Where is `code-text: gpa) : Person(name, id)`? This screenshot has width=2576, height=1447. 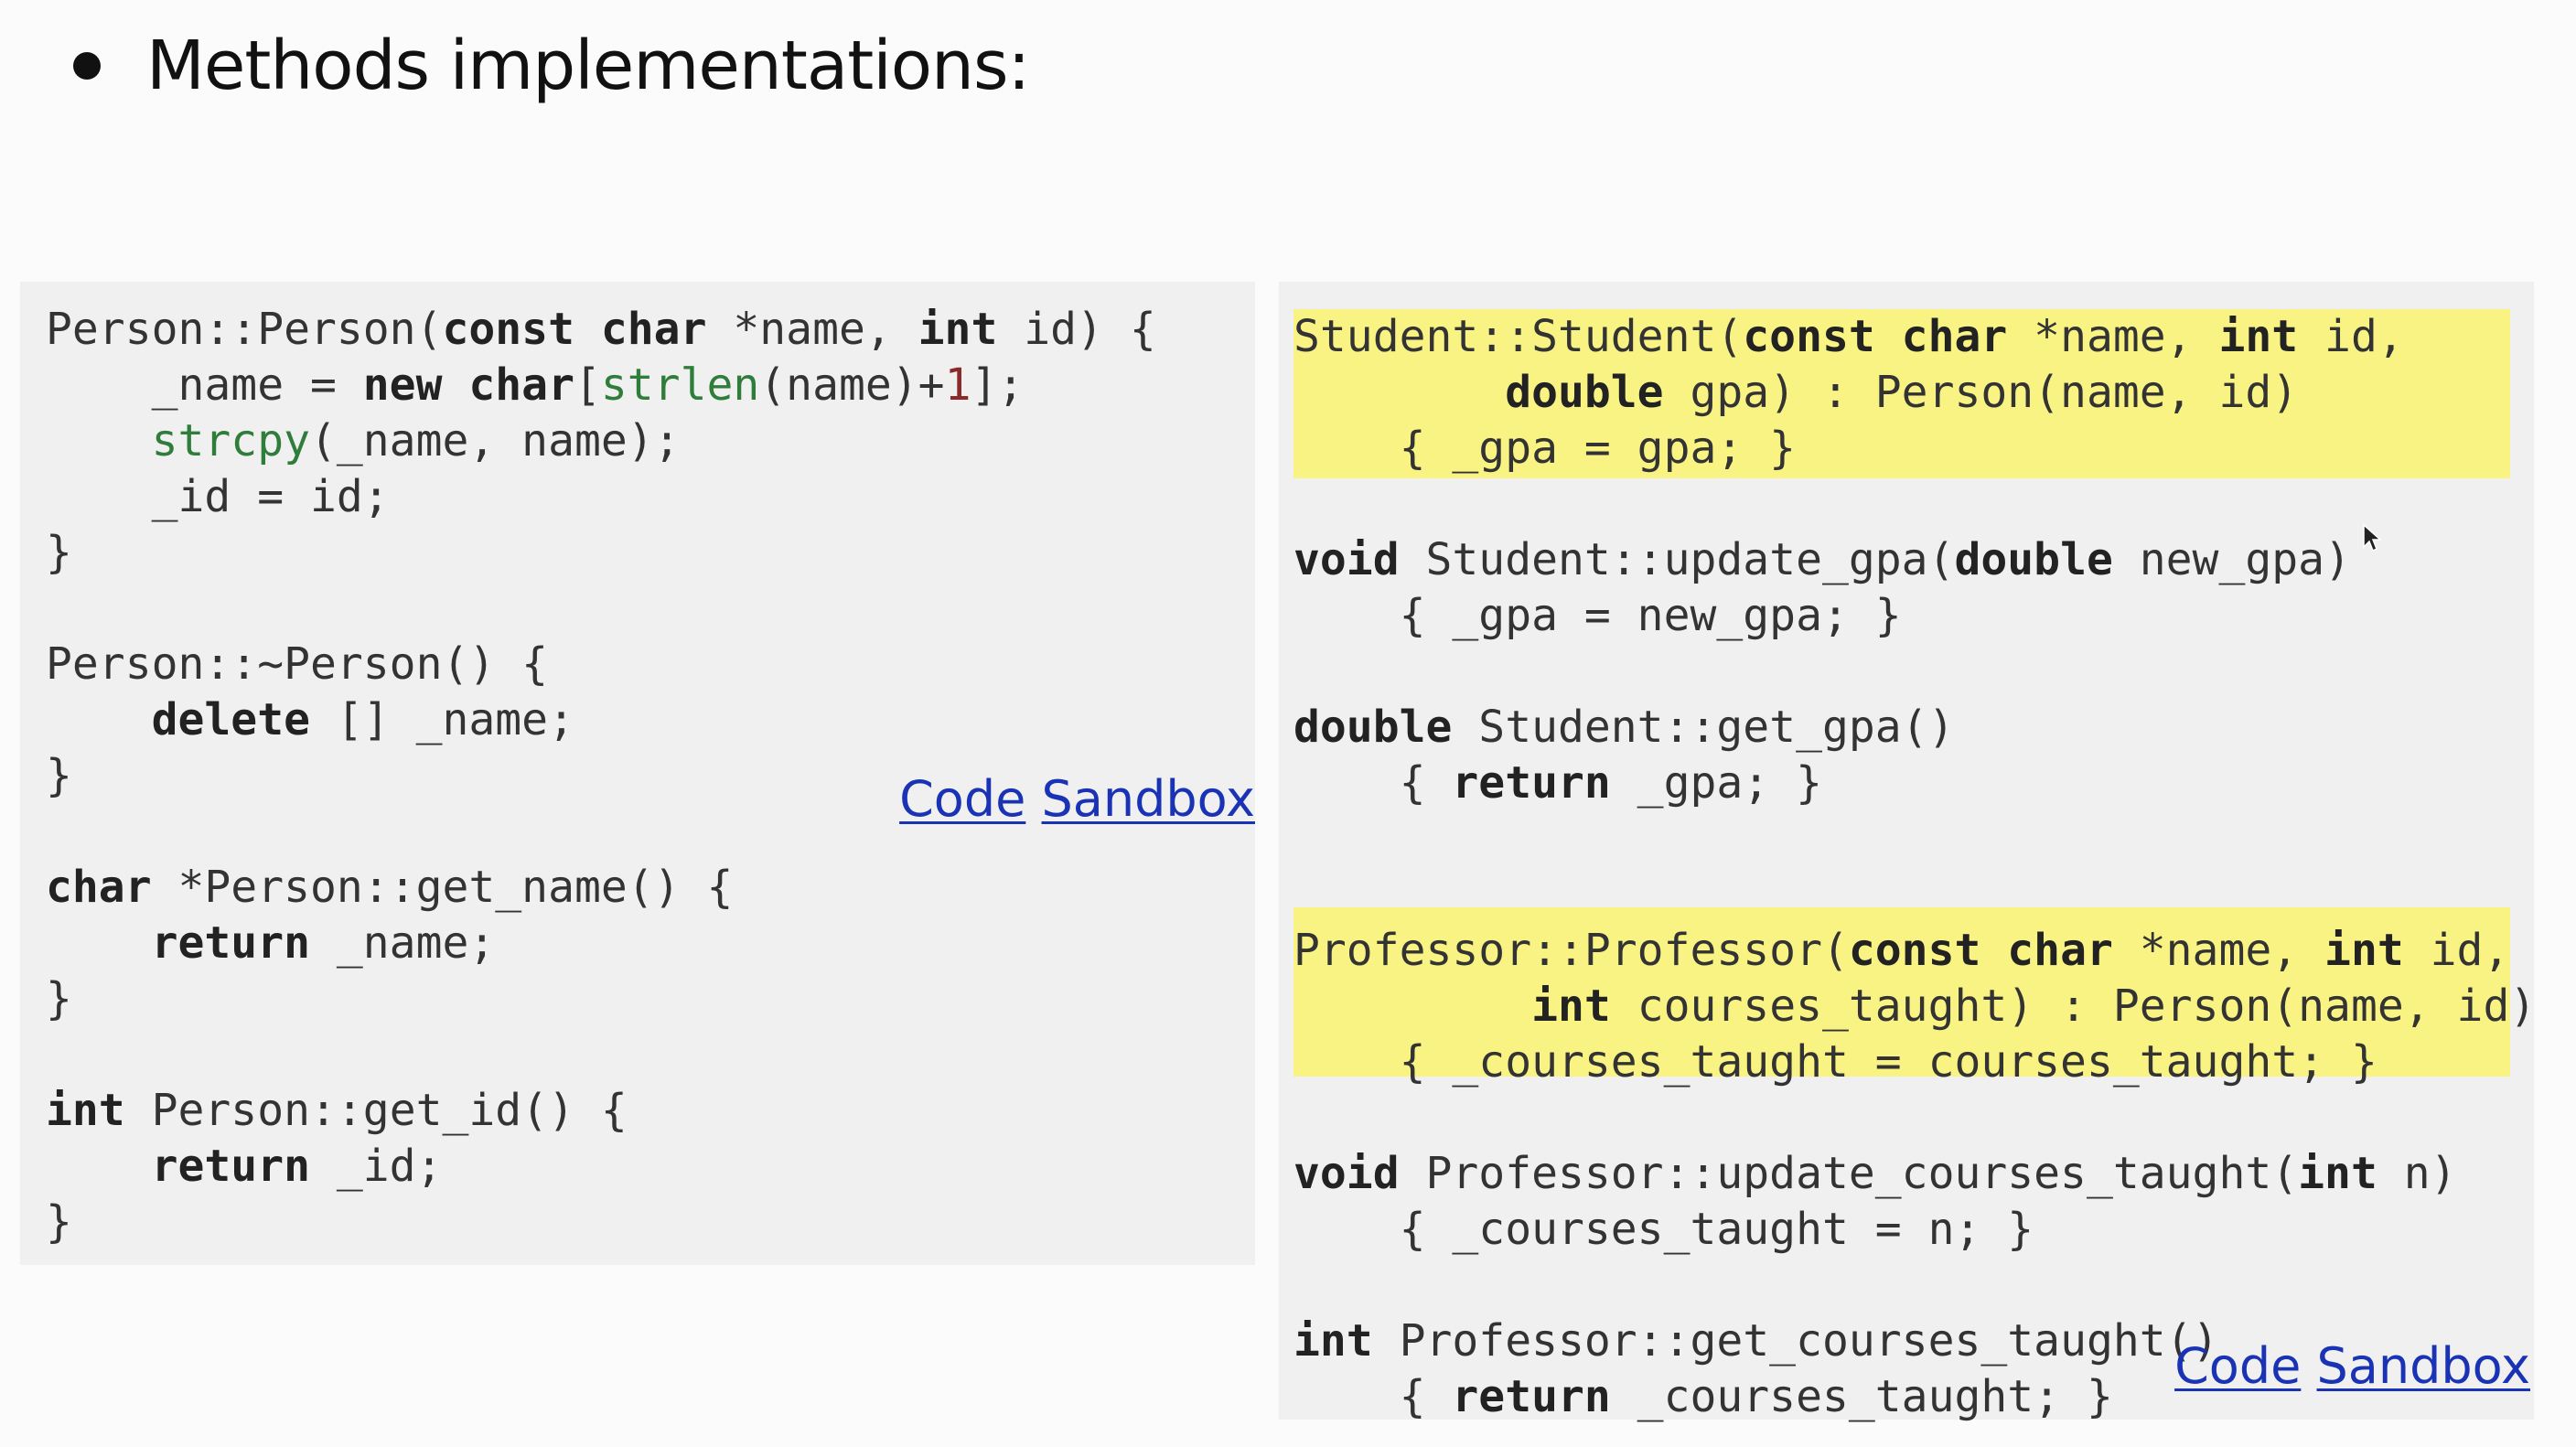 code-text: gpa) : Person(name, id) is located at coordinates (1981, 393).